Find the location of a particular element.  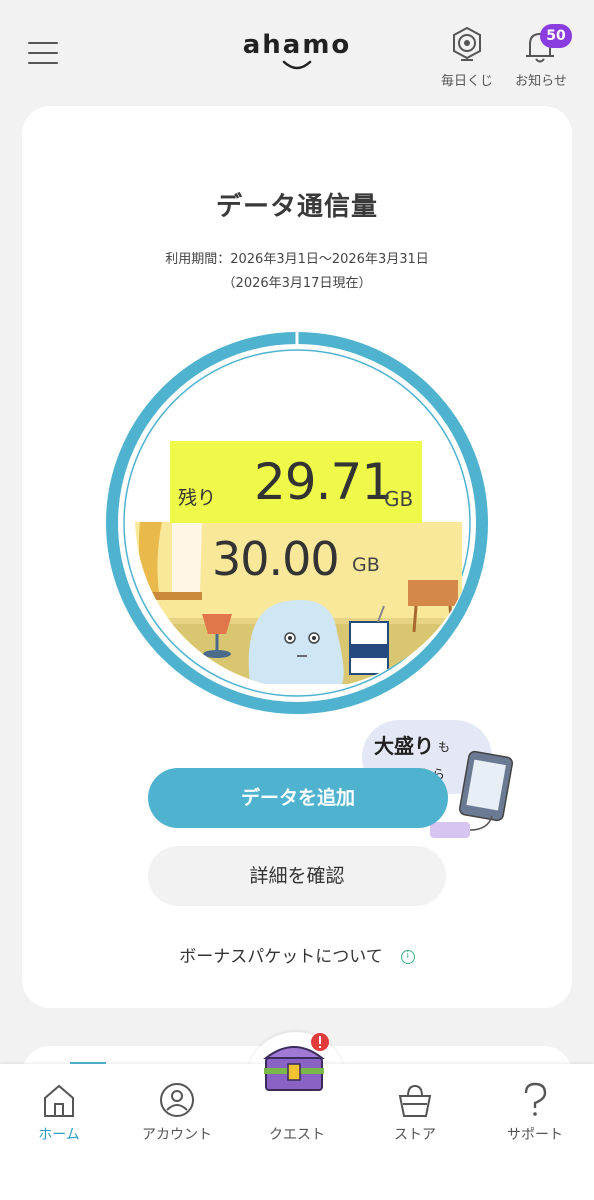

remaining-data-value: 29.71 is located at coordinates (323, 482).